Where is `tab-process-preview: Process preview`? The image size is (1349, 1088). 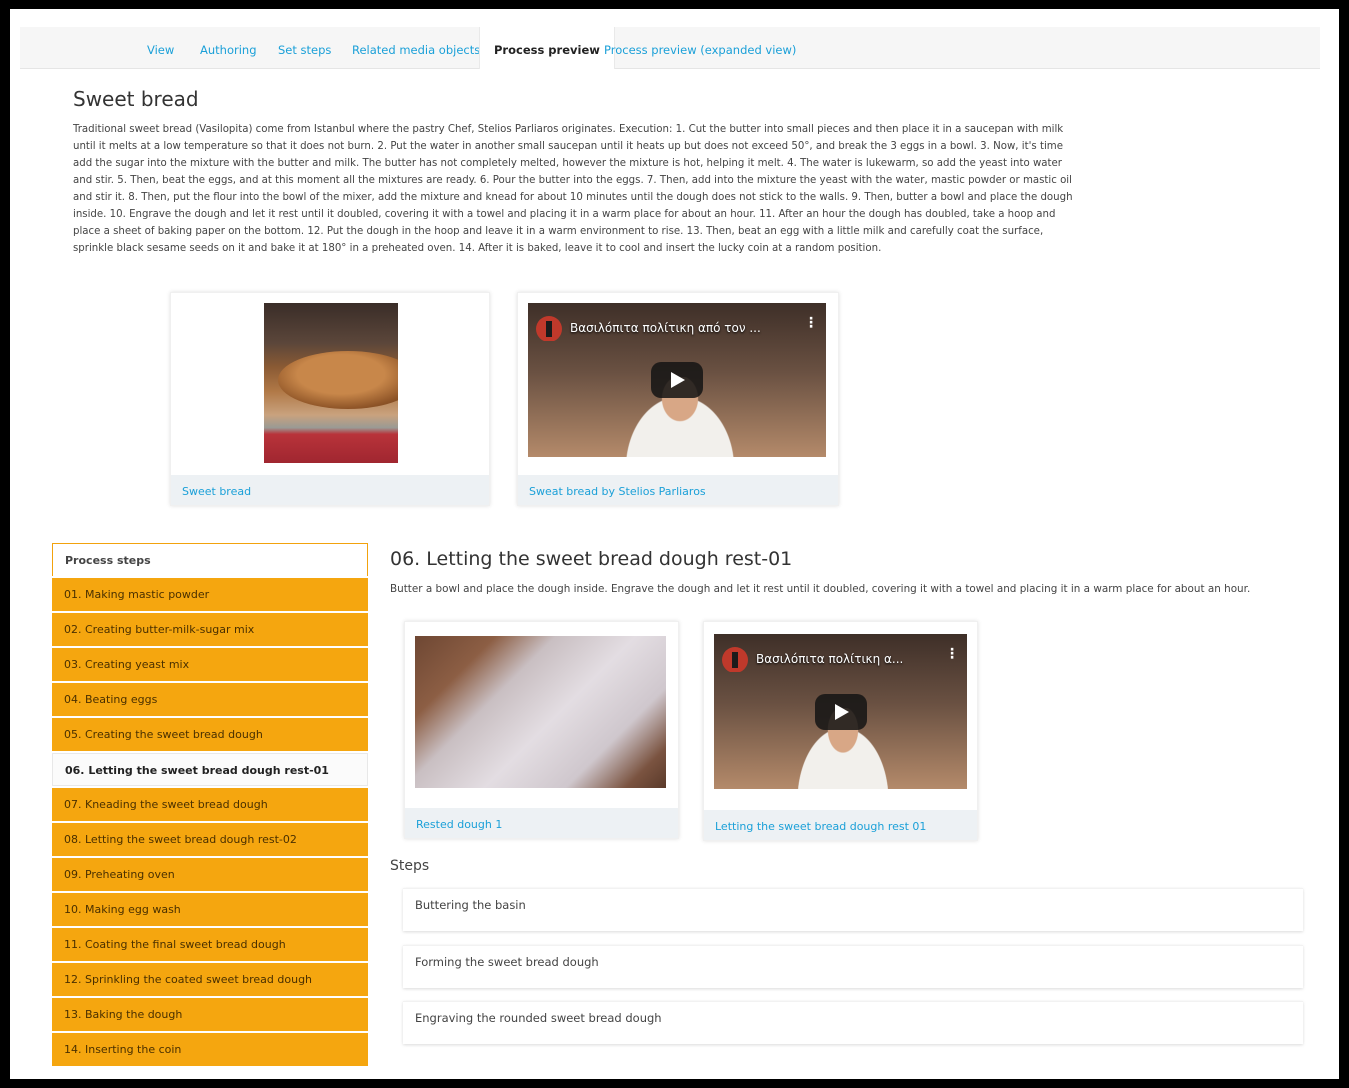
tab-process-preview: Process preview is located at coordinates (547, 48).